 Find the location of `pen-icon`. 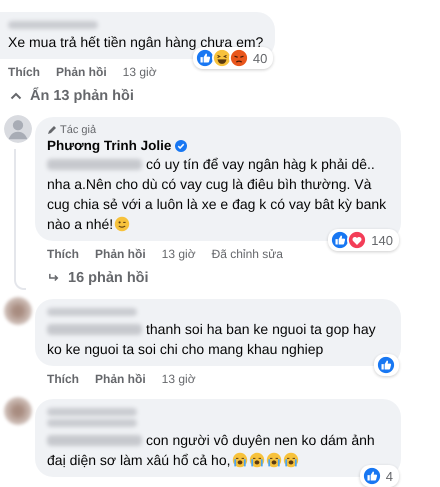

pen-icon is located at coordinates (52, 130).